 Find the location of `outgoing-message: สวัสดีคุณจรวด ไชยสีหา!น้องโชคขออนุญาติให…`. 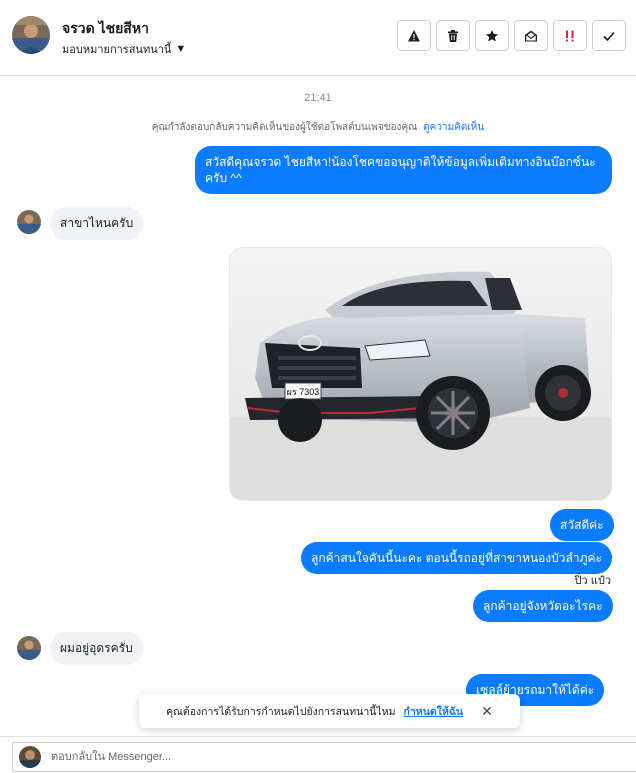

outgoing-message: สวัสดีคุณจรวด ไชยสีหา!น้องโชคขออนุญาติให… is located at coordinates (403, 170).